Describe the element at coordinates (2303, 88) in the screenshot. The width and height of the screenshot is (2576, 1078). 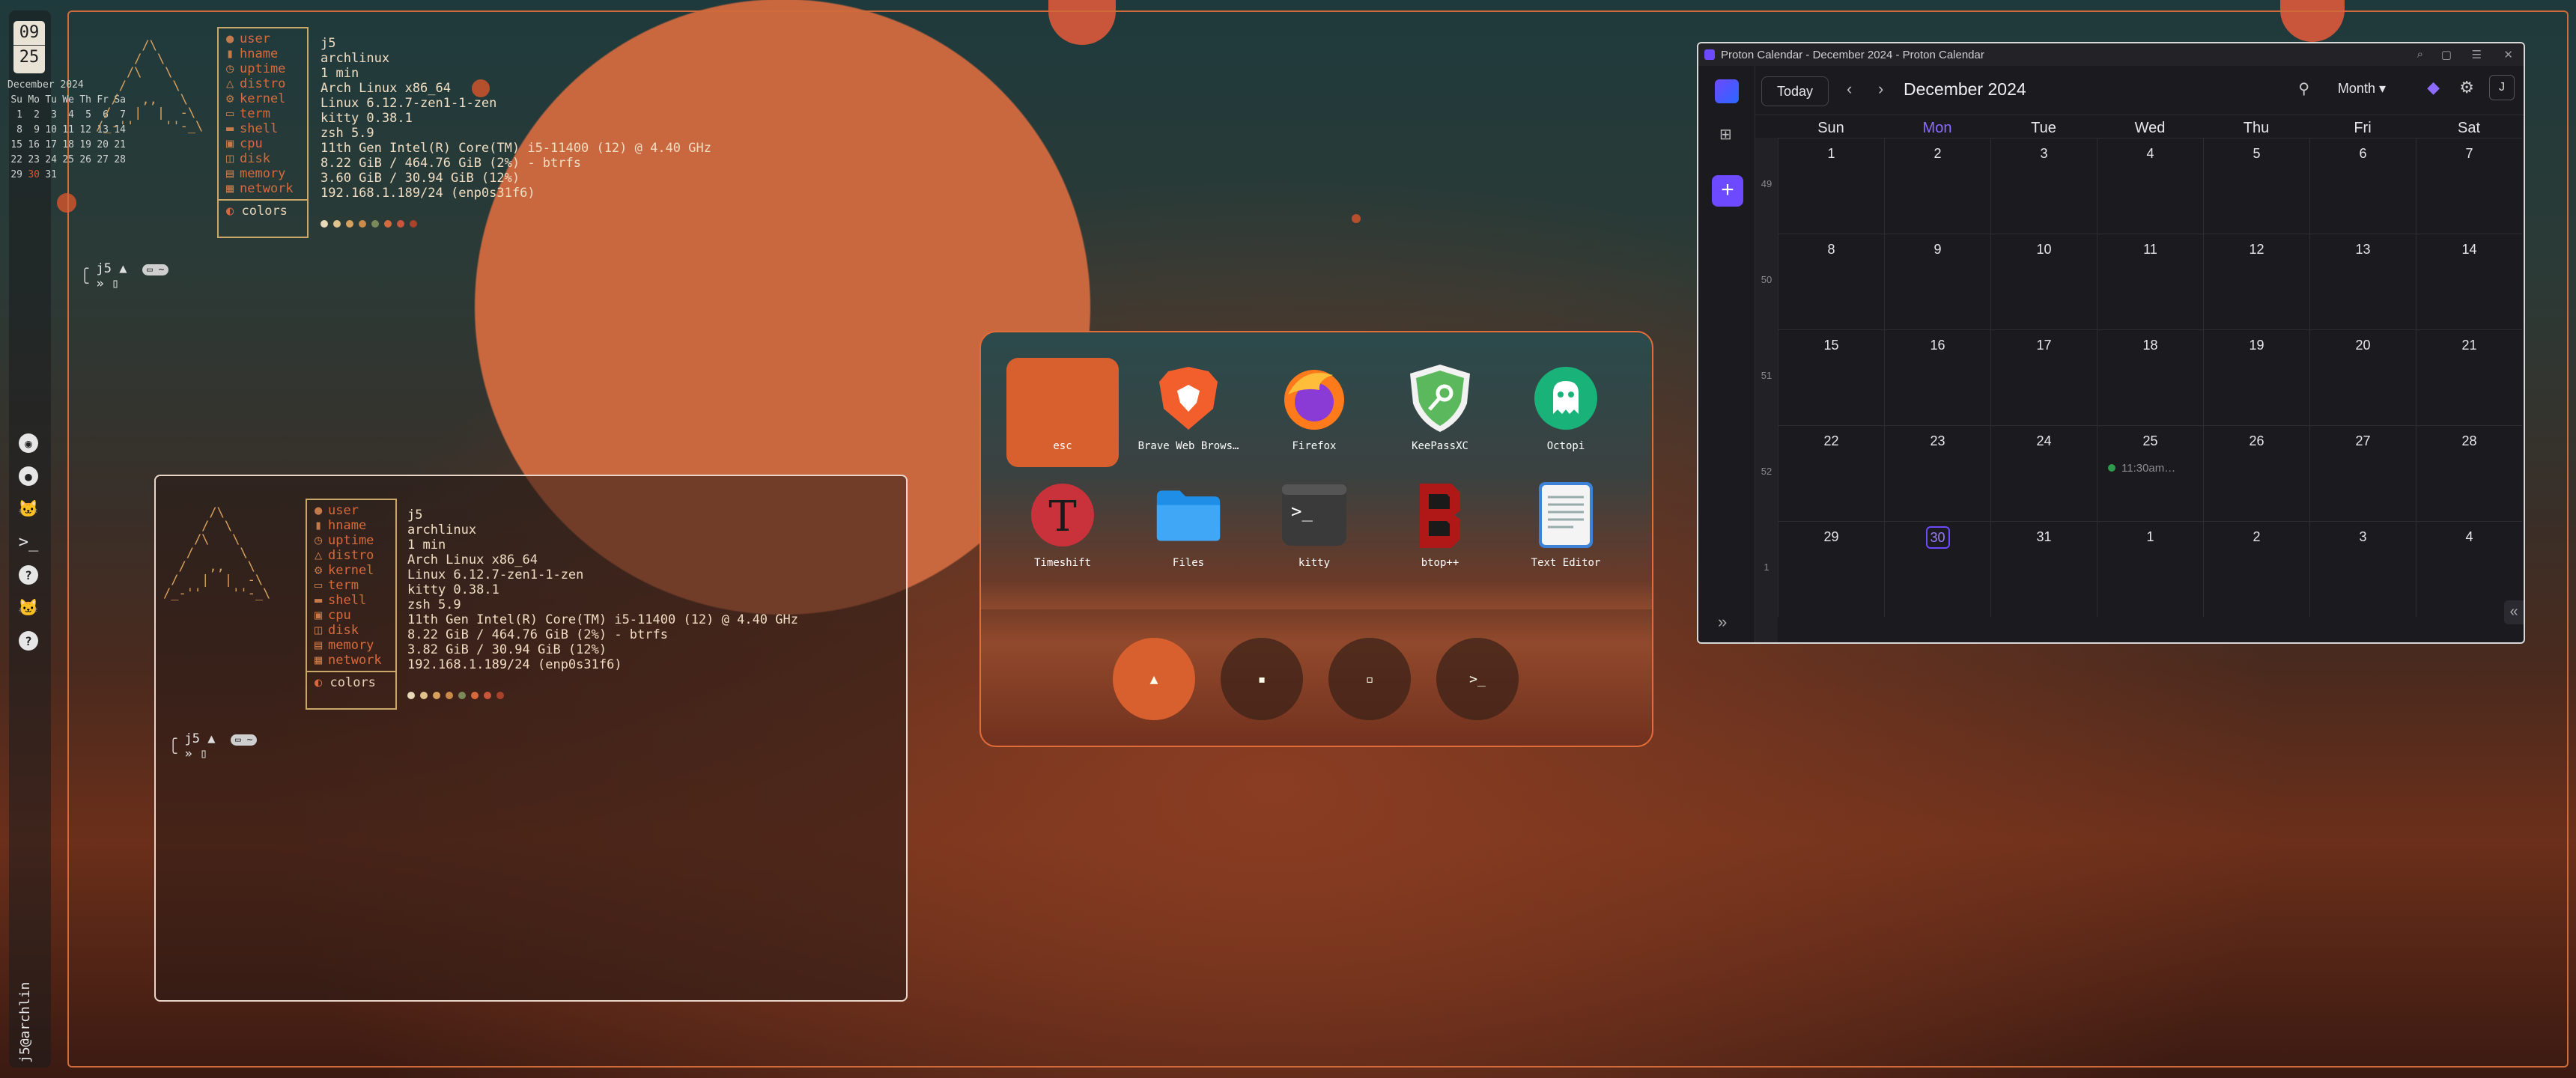
I see `search-icon: ⚲` at that location.